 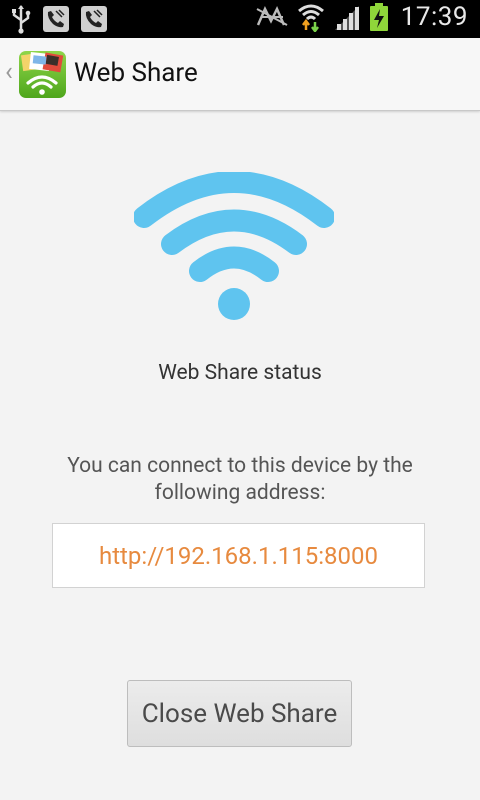 What do you see at coordinates (9, 72) in the screenshot?
I see `up-navigation-icon: ‹` at bounding box center [9, 72].